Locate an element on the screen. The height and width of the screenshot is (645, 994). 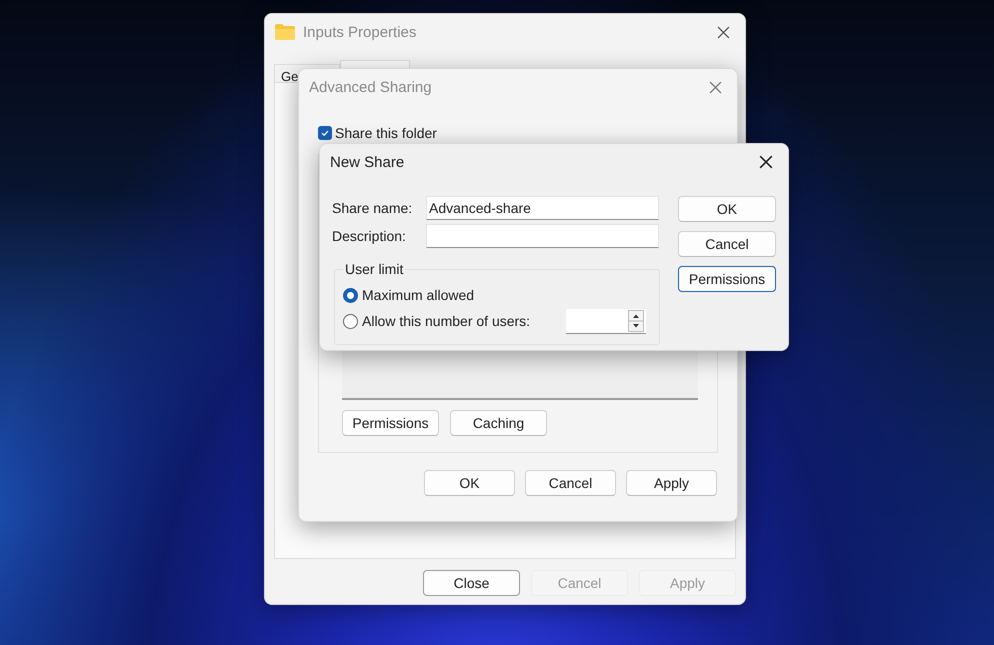
window-title: New Share is located at coordinates (368, 162).